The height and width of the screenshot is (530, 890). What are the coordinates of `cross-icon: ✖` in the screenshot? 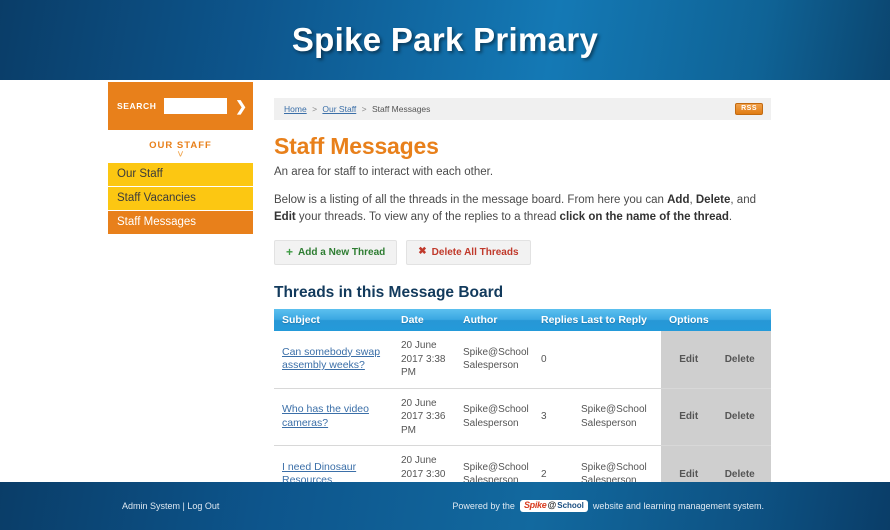 It's located at (422, 251).